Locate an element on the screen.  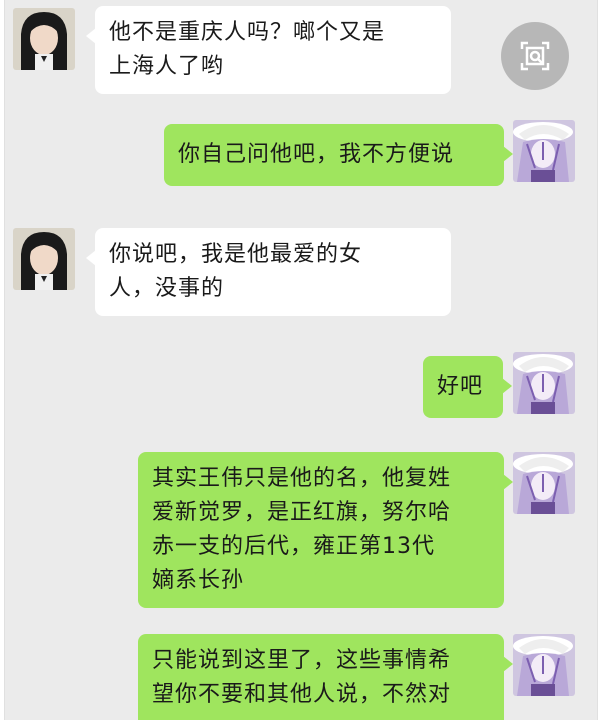
message-line: 他不是重庆人吗？啷个又是 is located at coordinates (247, 32).